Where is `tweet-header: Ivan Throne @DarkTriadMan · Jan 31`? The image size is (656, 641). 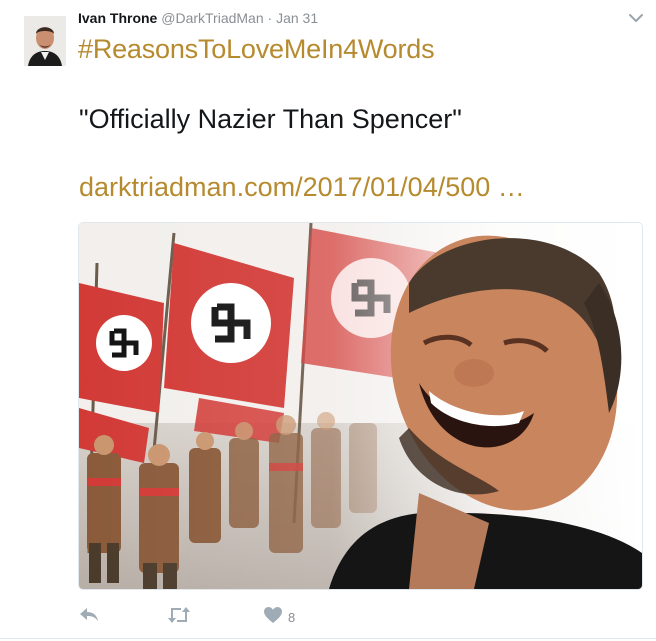
tweet-header: Ivan Throne @DarkTriadMan · Jan 31 is located at coordinates (198, 20).